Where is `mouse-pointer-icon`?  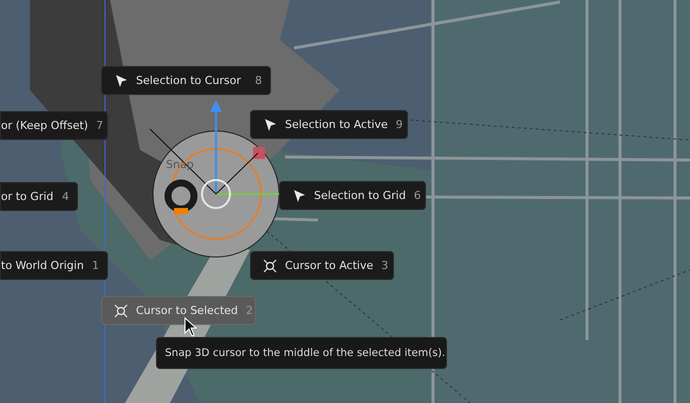 mouse-pointer-icon is located at coordinates (191, 327).